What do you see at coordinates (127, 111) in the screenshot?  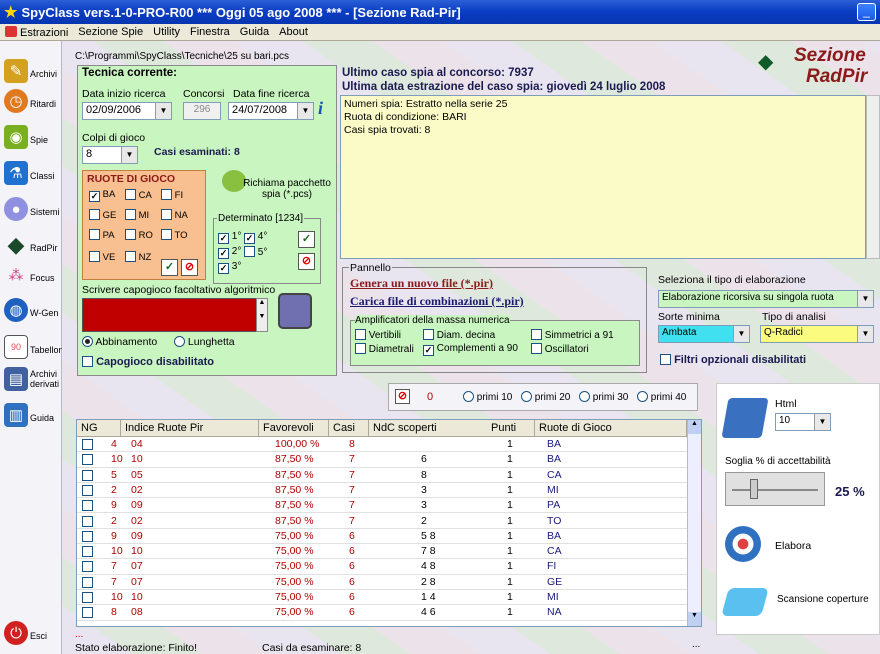 I see `start-date-field: 02/09/2006 ▼` at bounding box center [127, 111].